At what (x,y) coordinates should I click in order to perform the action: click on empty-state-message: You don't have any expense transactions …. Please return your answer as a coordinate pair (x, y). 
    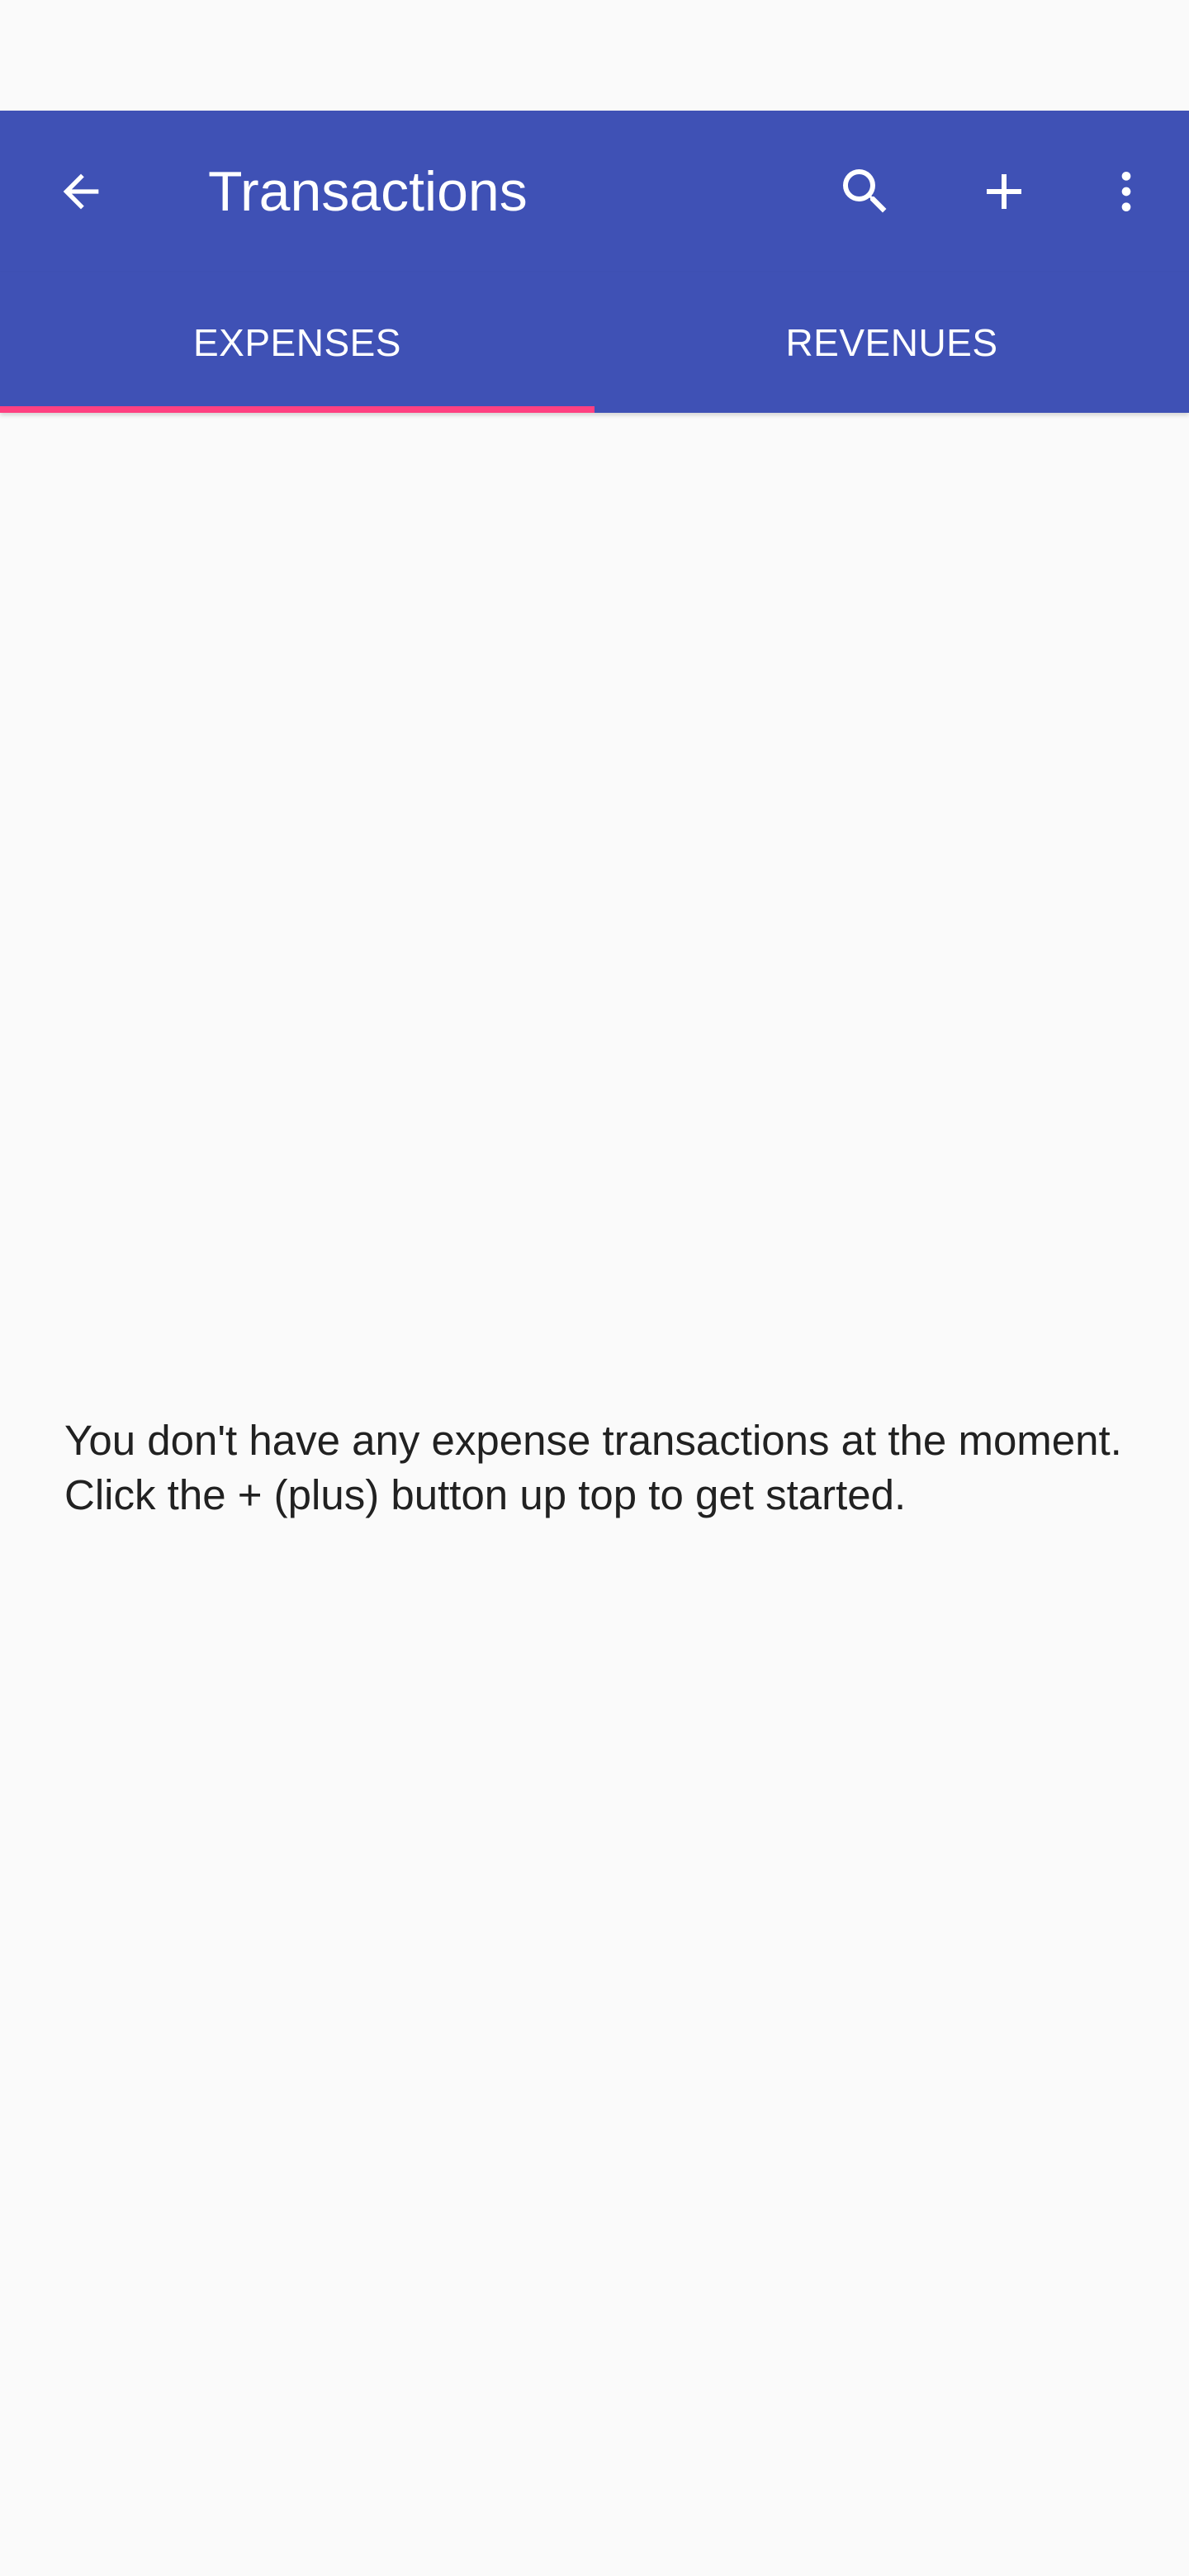
    Looking at the image, I should click on (593, 1467).